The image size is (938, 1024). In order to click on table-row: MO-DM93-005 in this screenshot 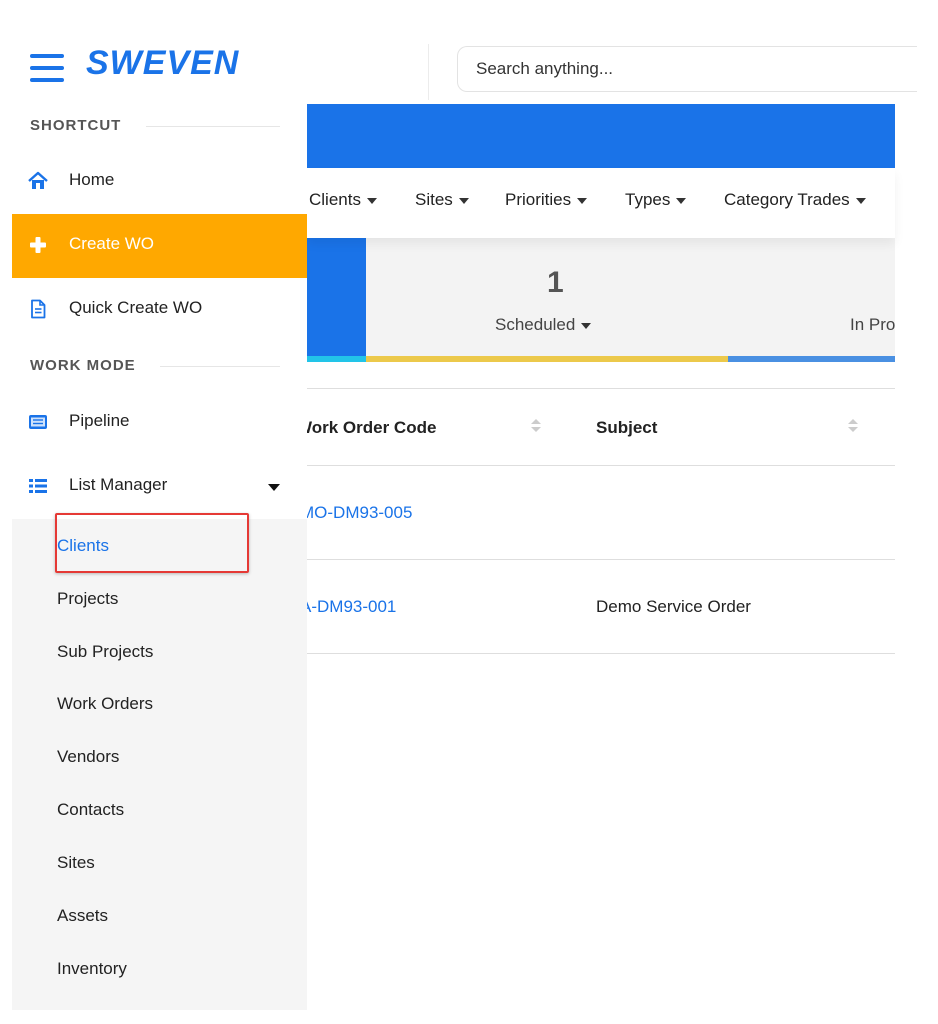, I will do `click(597, 513)`.